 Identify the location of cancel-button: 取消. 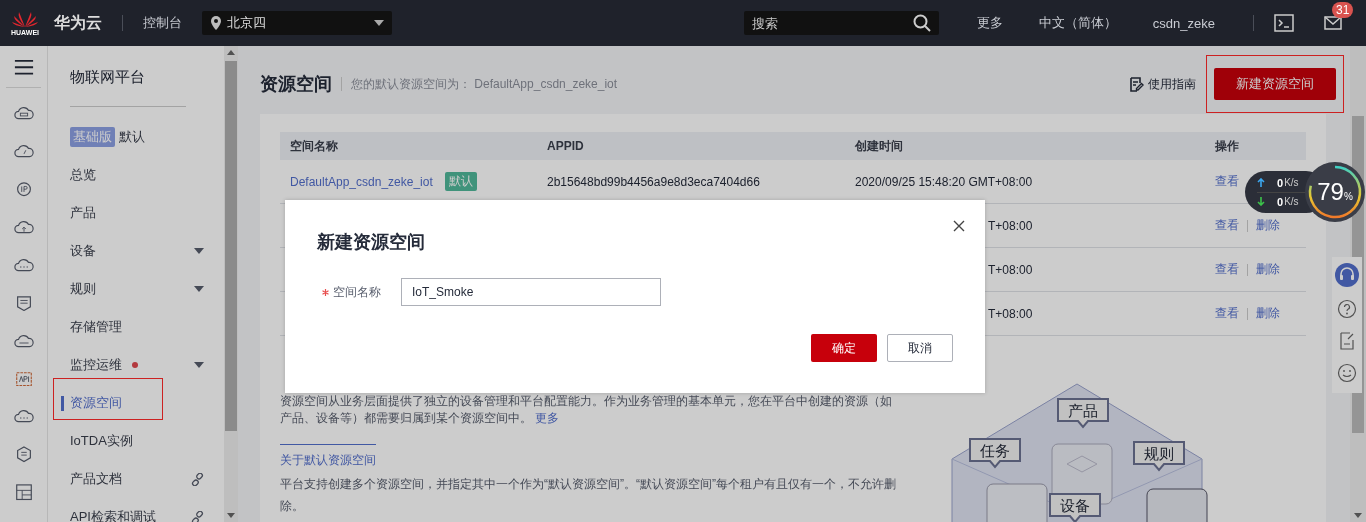
(920, 348).